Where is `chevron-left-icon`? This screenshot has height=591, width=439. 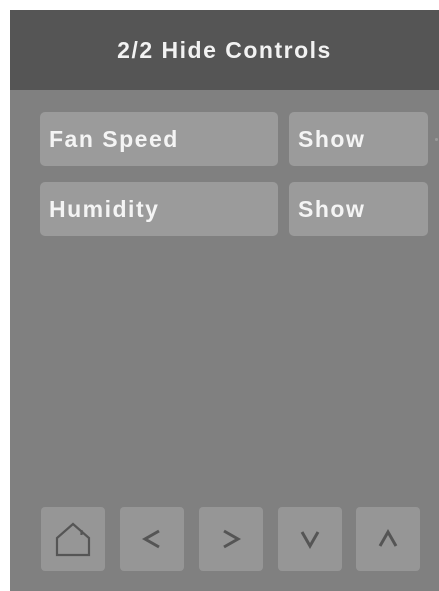 chevron-left-icon is located at coordinates (150, 539).